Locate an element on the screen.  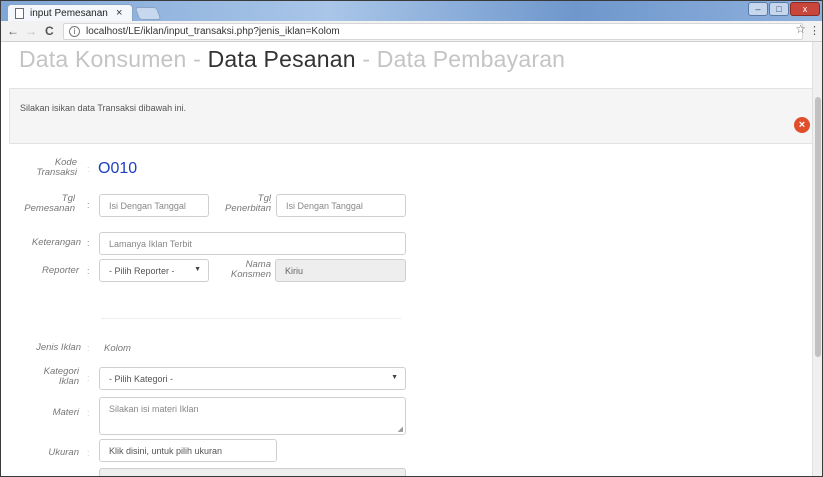
reporter-label: Reporter is located at coordinates (60, 270).